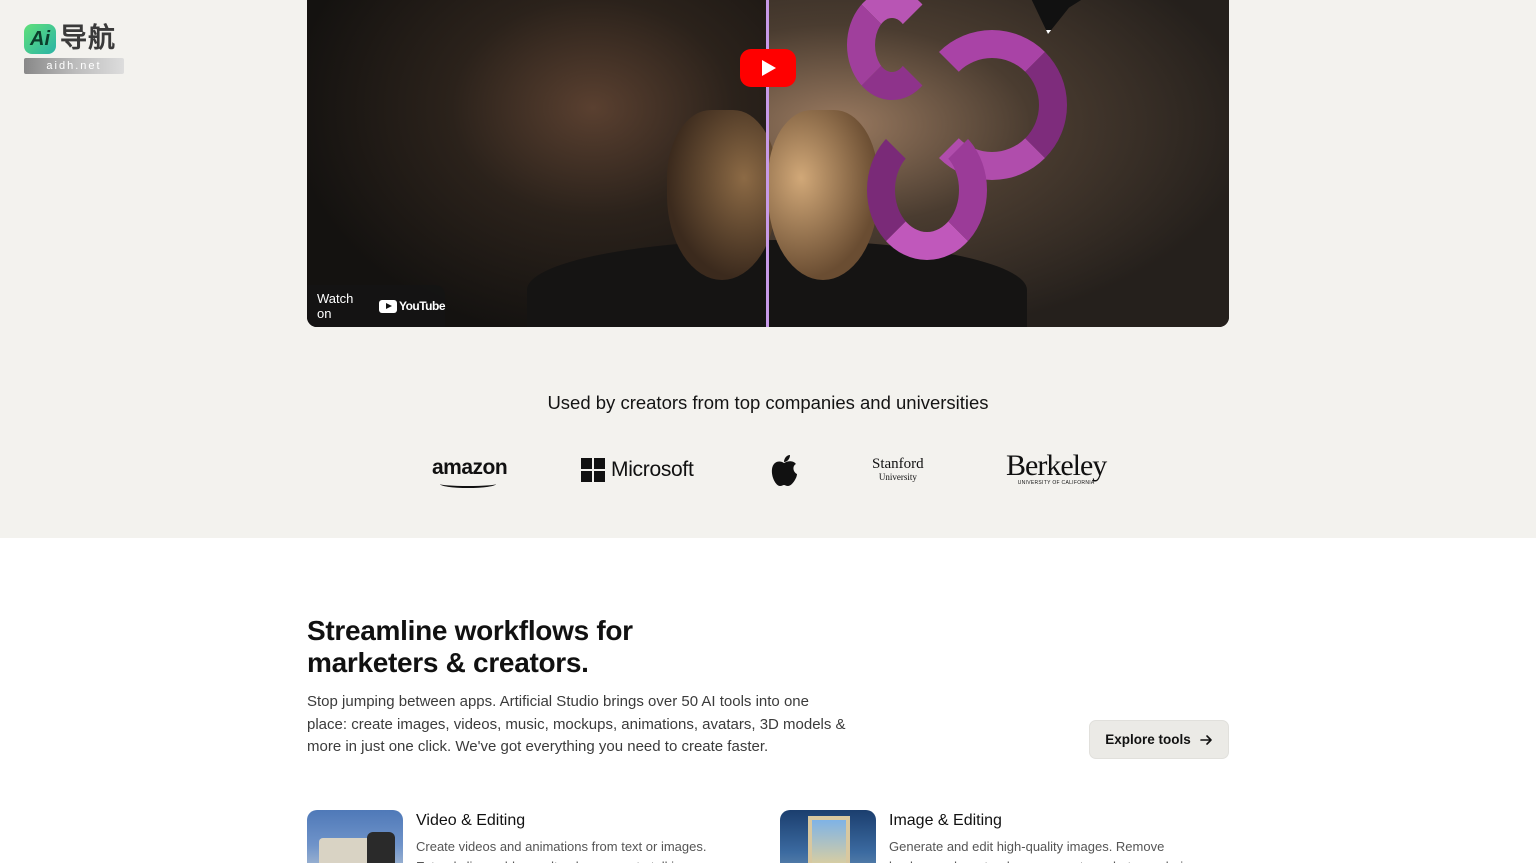 The width and height of the screenshot is (1536, 863). Describe the element at coordinates (784, 471) in the screenshot. I see `apple-logo` at that location.